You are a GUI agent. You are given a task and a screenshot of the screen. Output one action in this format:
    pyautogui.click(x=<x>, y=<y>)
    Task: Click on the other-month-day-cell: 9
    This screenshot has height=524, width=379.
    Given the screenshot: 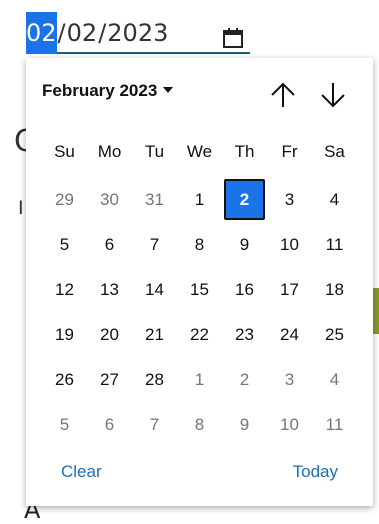 What is the action you would take?
    pyautogui.click(x=244, y=424)
    